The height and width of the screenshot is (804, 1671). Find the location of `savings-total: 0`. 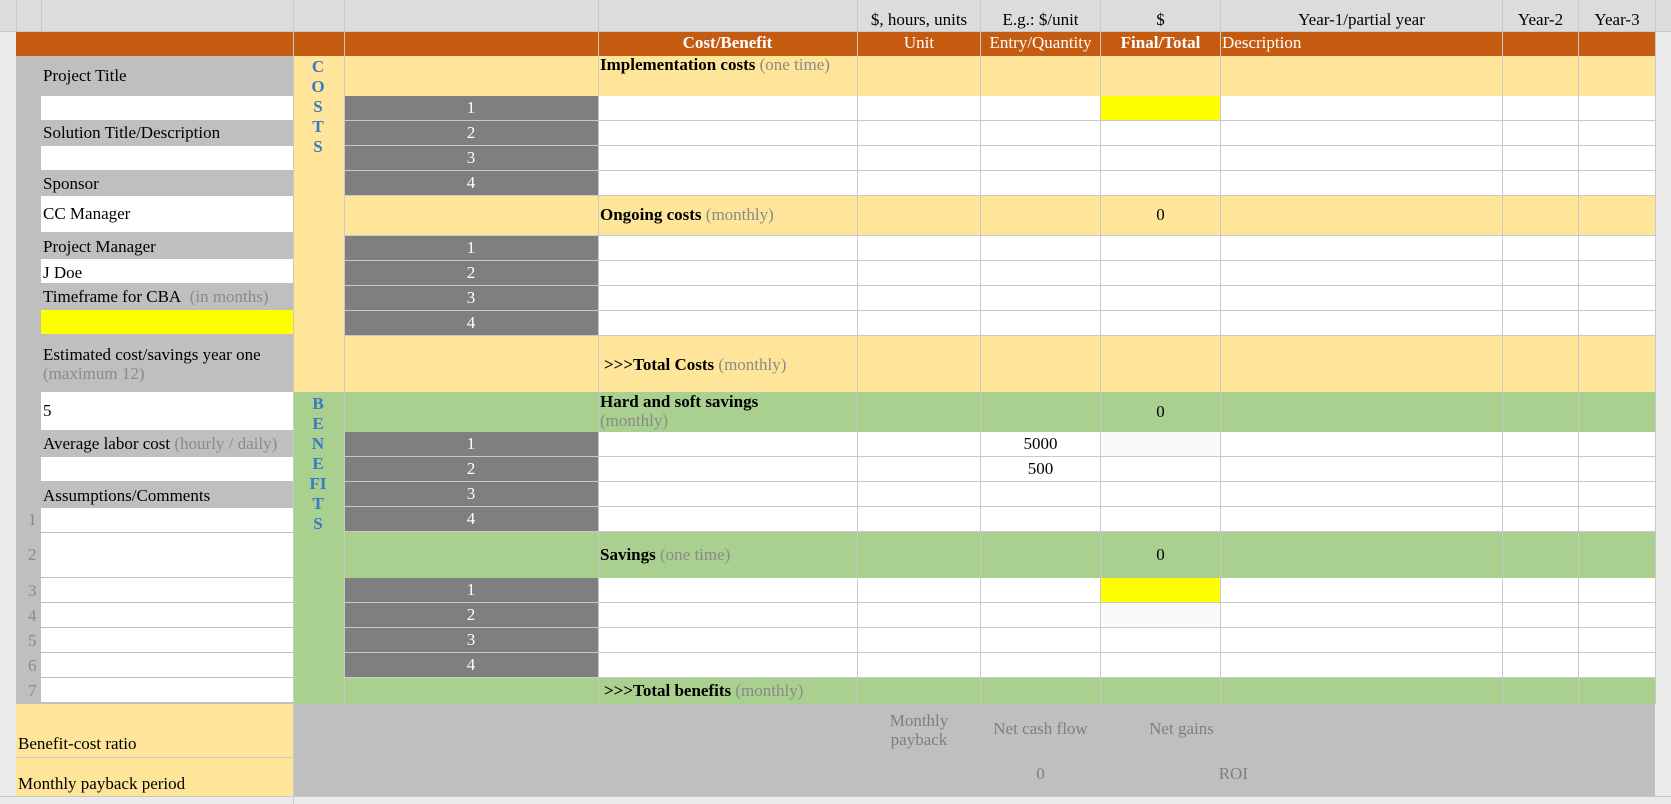

savings-total: 0 is located at coordinates (1160, 554).